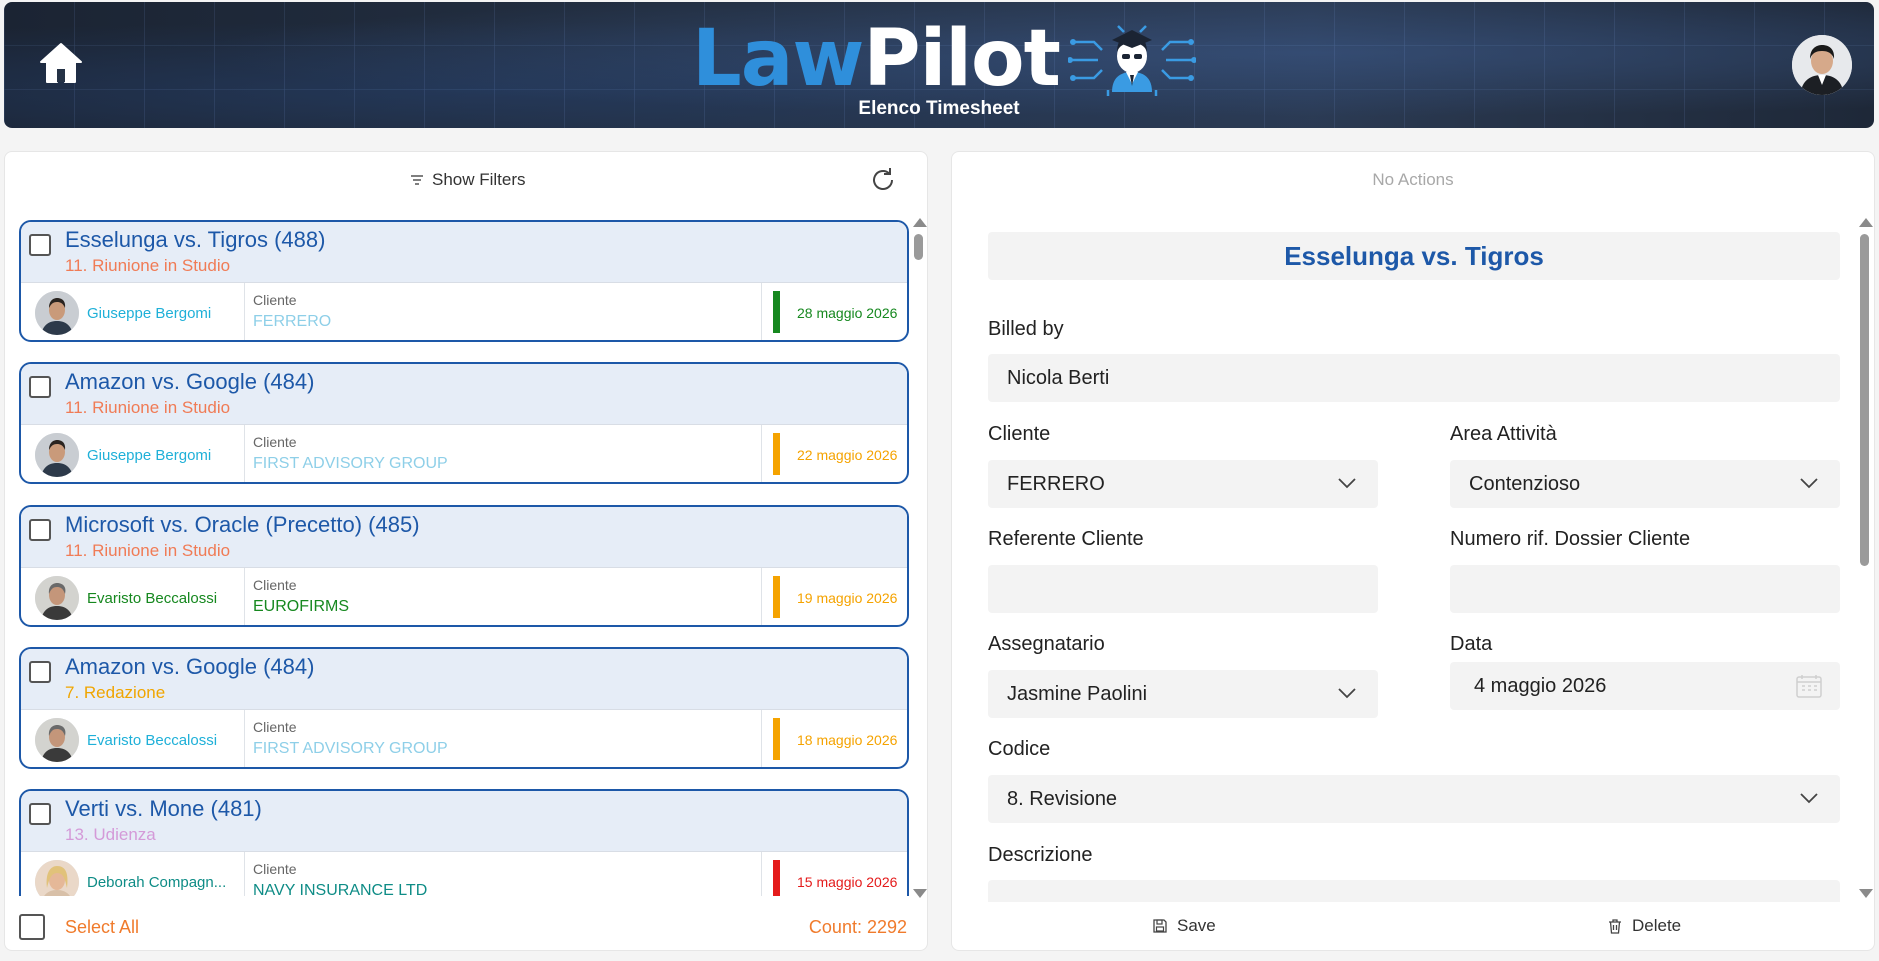 The image size is (1879, 961). I want to click on descrizione-field, so click(1414, 891).